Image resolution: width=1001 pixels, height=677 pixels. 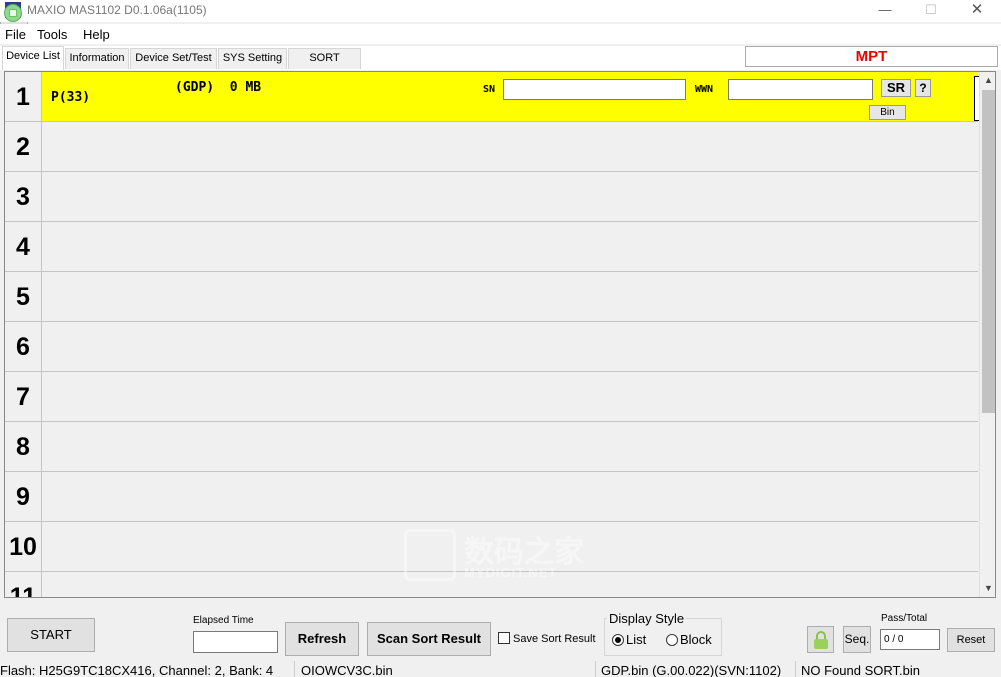 I want to click on device-row: 3, so click(x=491, y=197).